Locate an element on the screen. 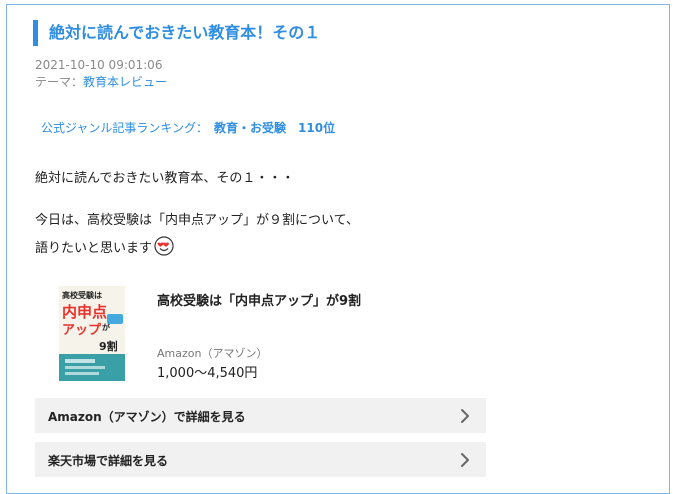  theme-line: テーマ：教育本レビュー is located at coordinates (101, 81).